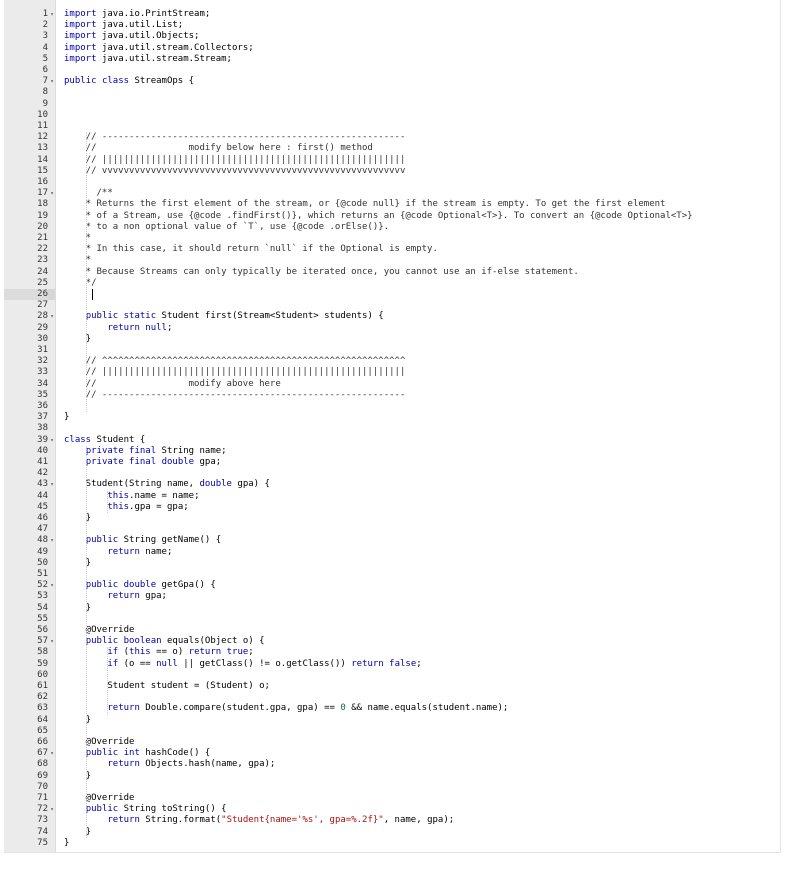 The width and height of the screenshot is (812, 869). What do you see at coordinates (392, 36) in the screenshot?
I see `code-line: 3 import java.util.Objects;` at bounding box center [392, 36].